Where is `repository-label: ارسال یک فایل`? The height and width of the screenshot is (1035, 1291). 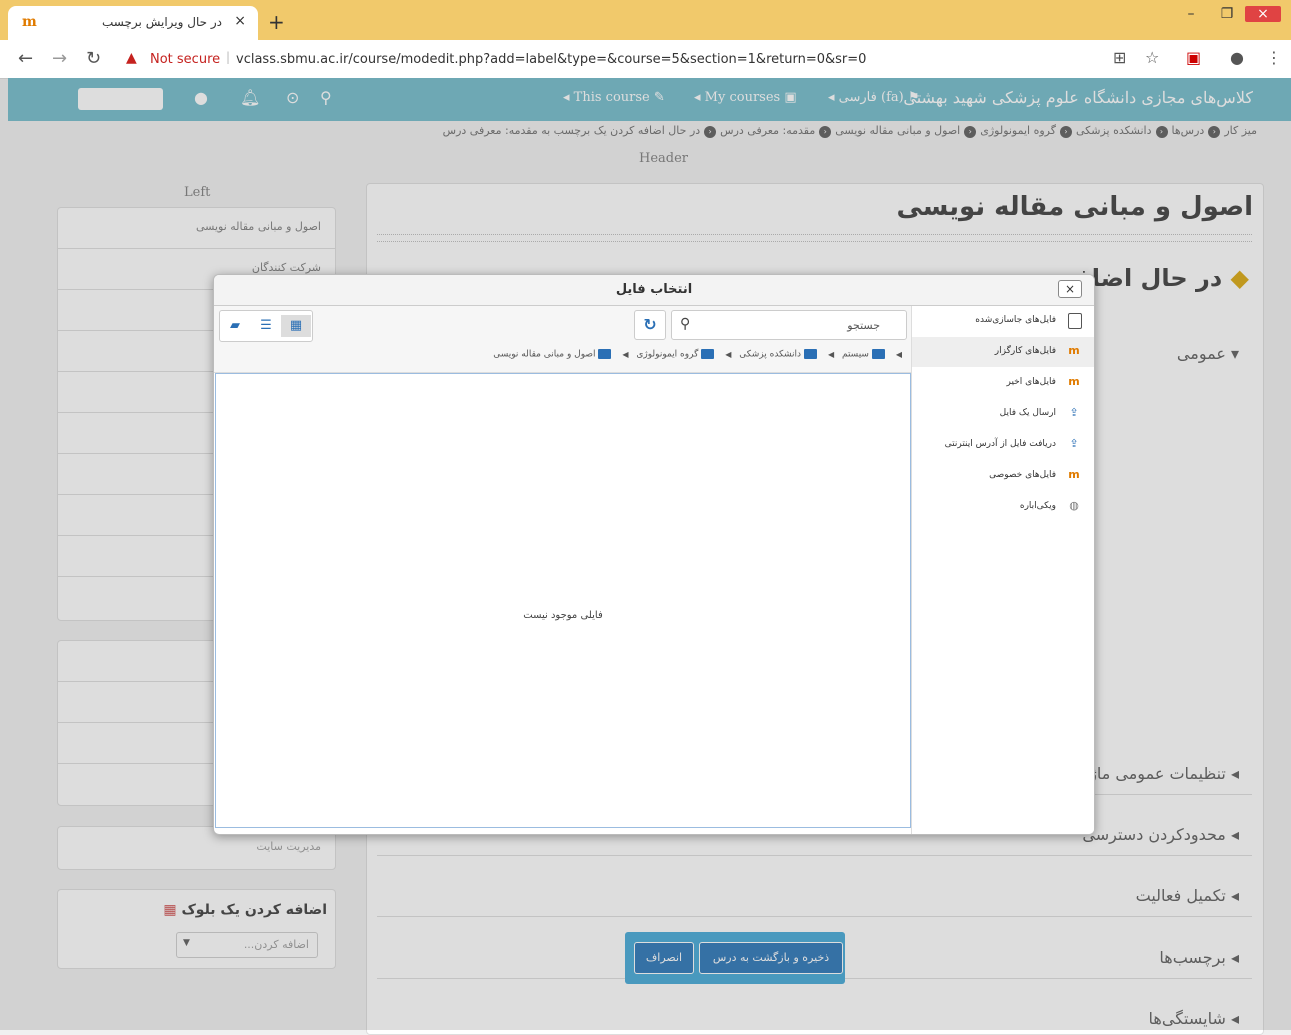 repository-label: ارسال یک فایل is located at coordinates (1027, 413).